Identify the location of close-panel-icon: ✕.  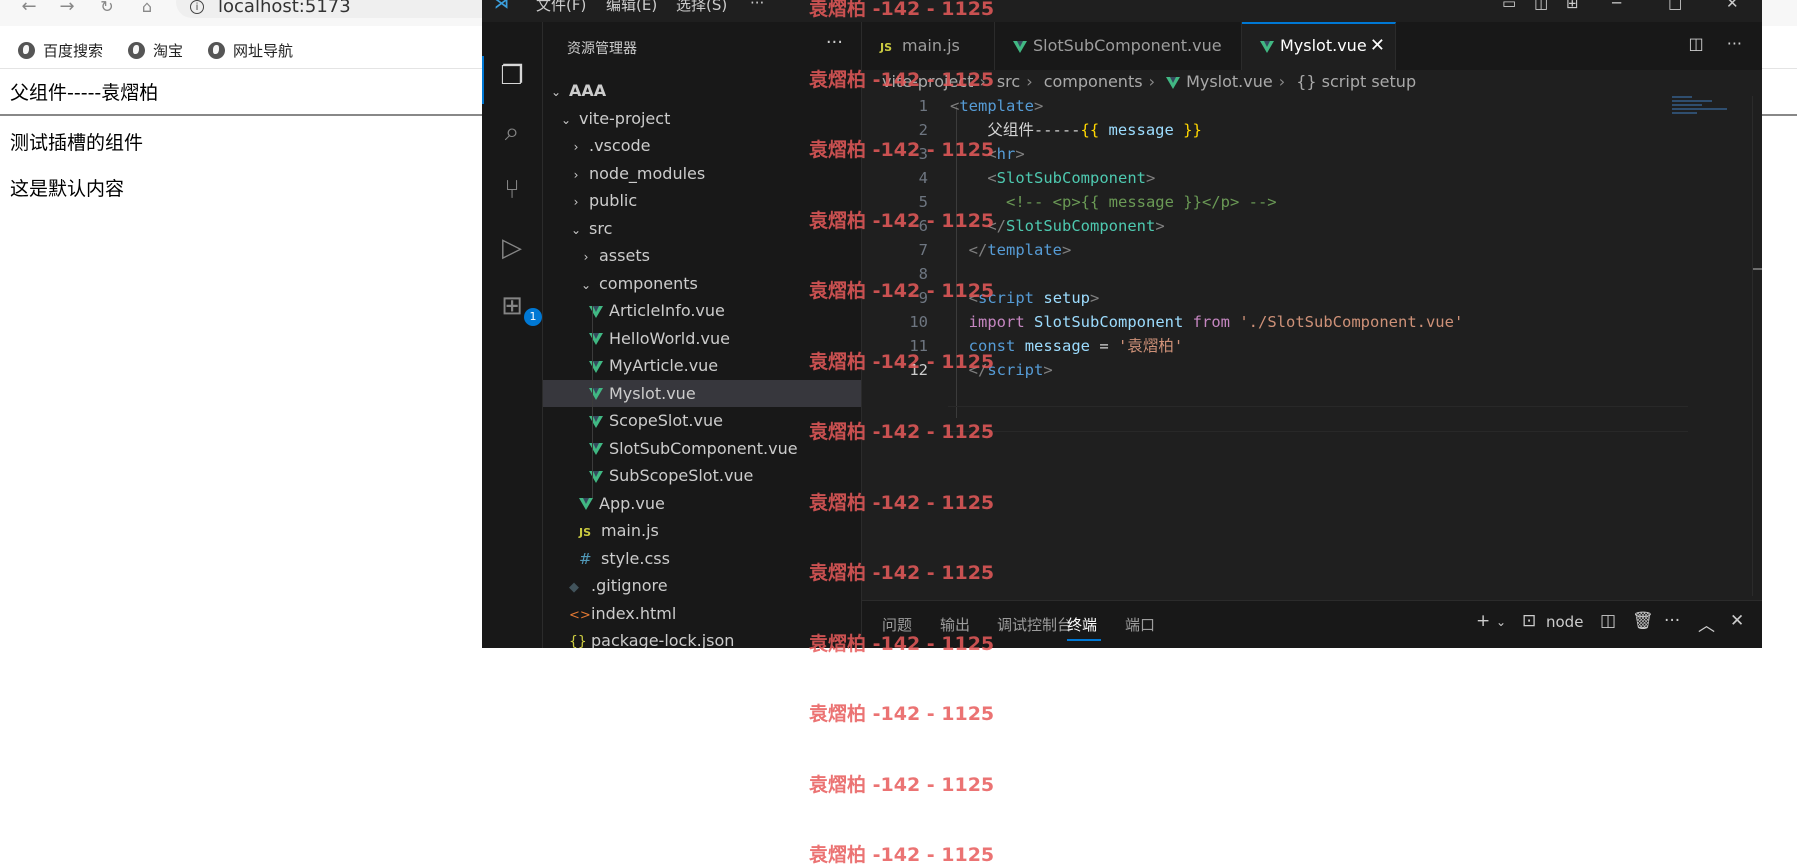
(1737, 621).